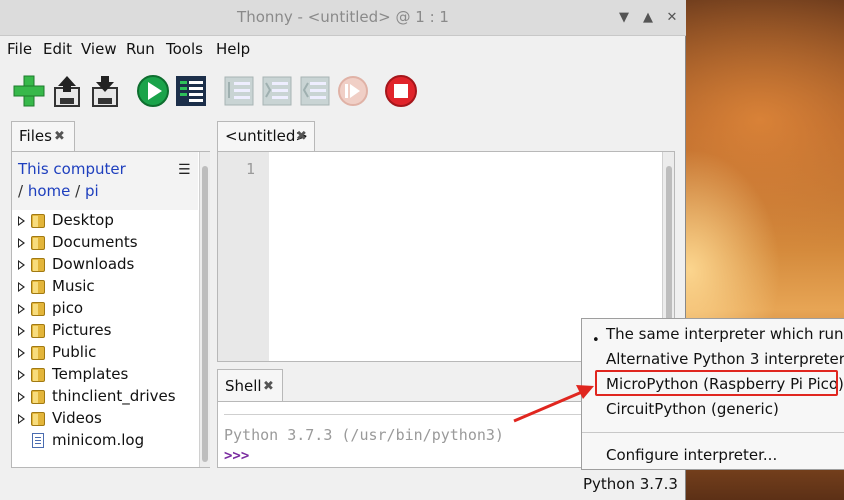 The height and width of the screenshot is (500, 844). What do you see at coordinates (105, 309) in the screenshot?
I see `file-list-item: pico` at bounding box center [105, 309].